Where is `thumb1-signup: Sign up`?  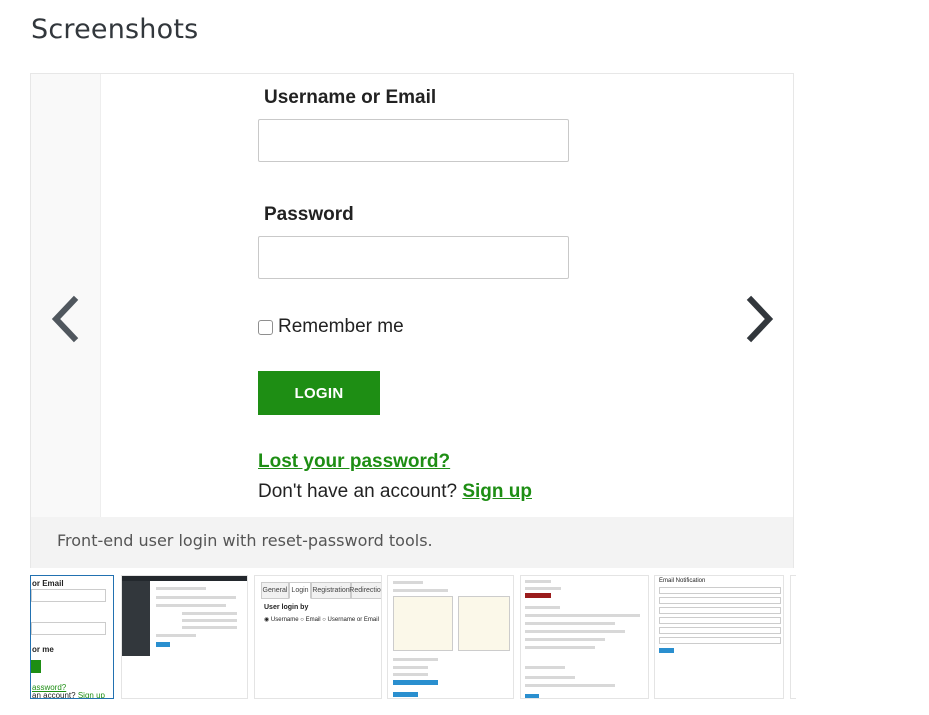
thumb1-signup: Sign up is located at coordinates (91, 695).